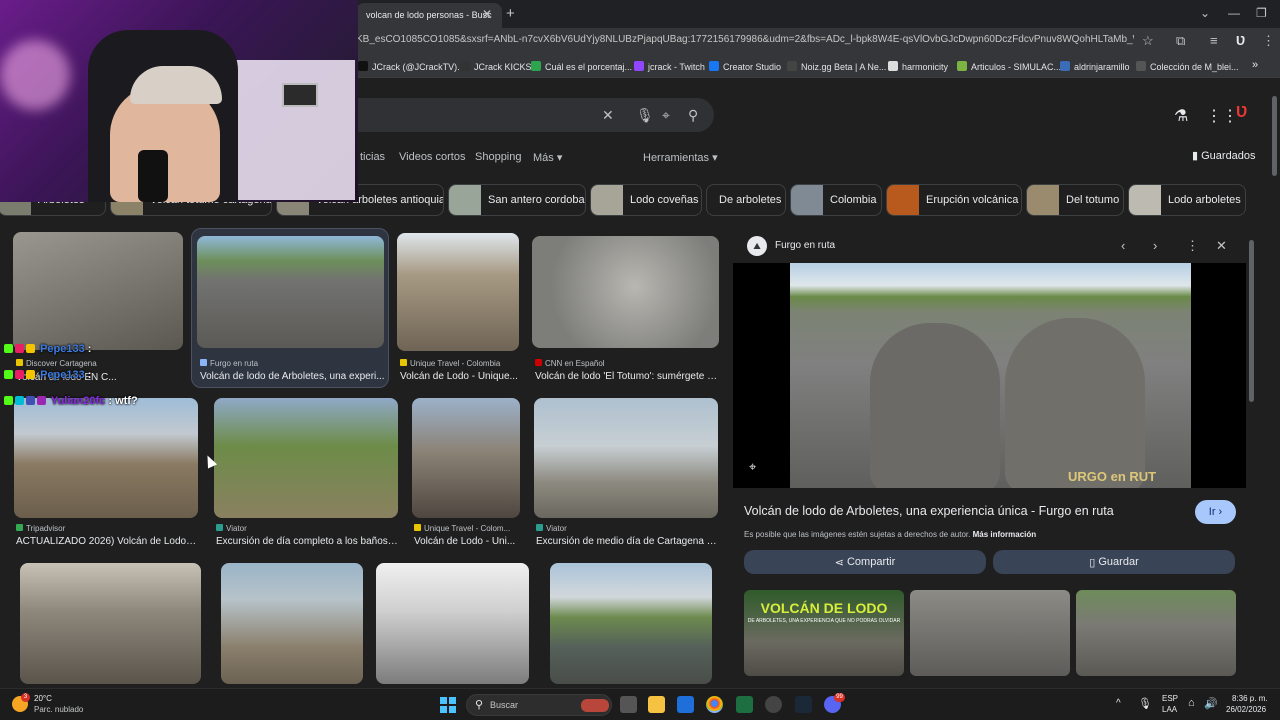 This screenshot has width=1280, height=720. I want to click on close-panel-icon: ✕, so click(1221, 246).